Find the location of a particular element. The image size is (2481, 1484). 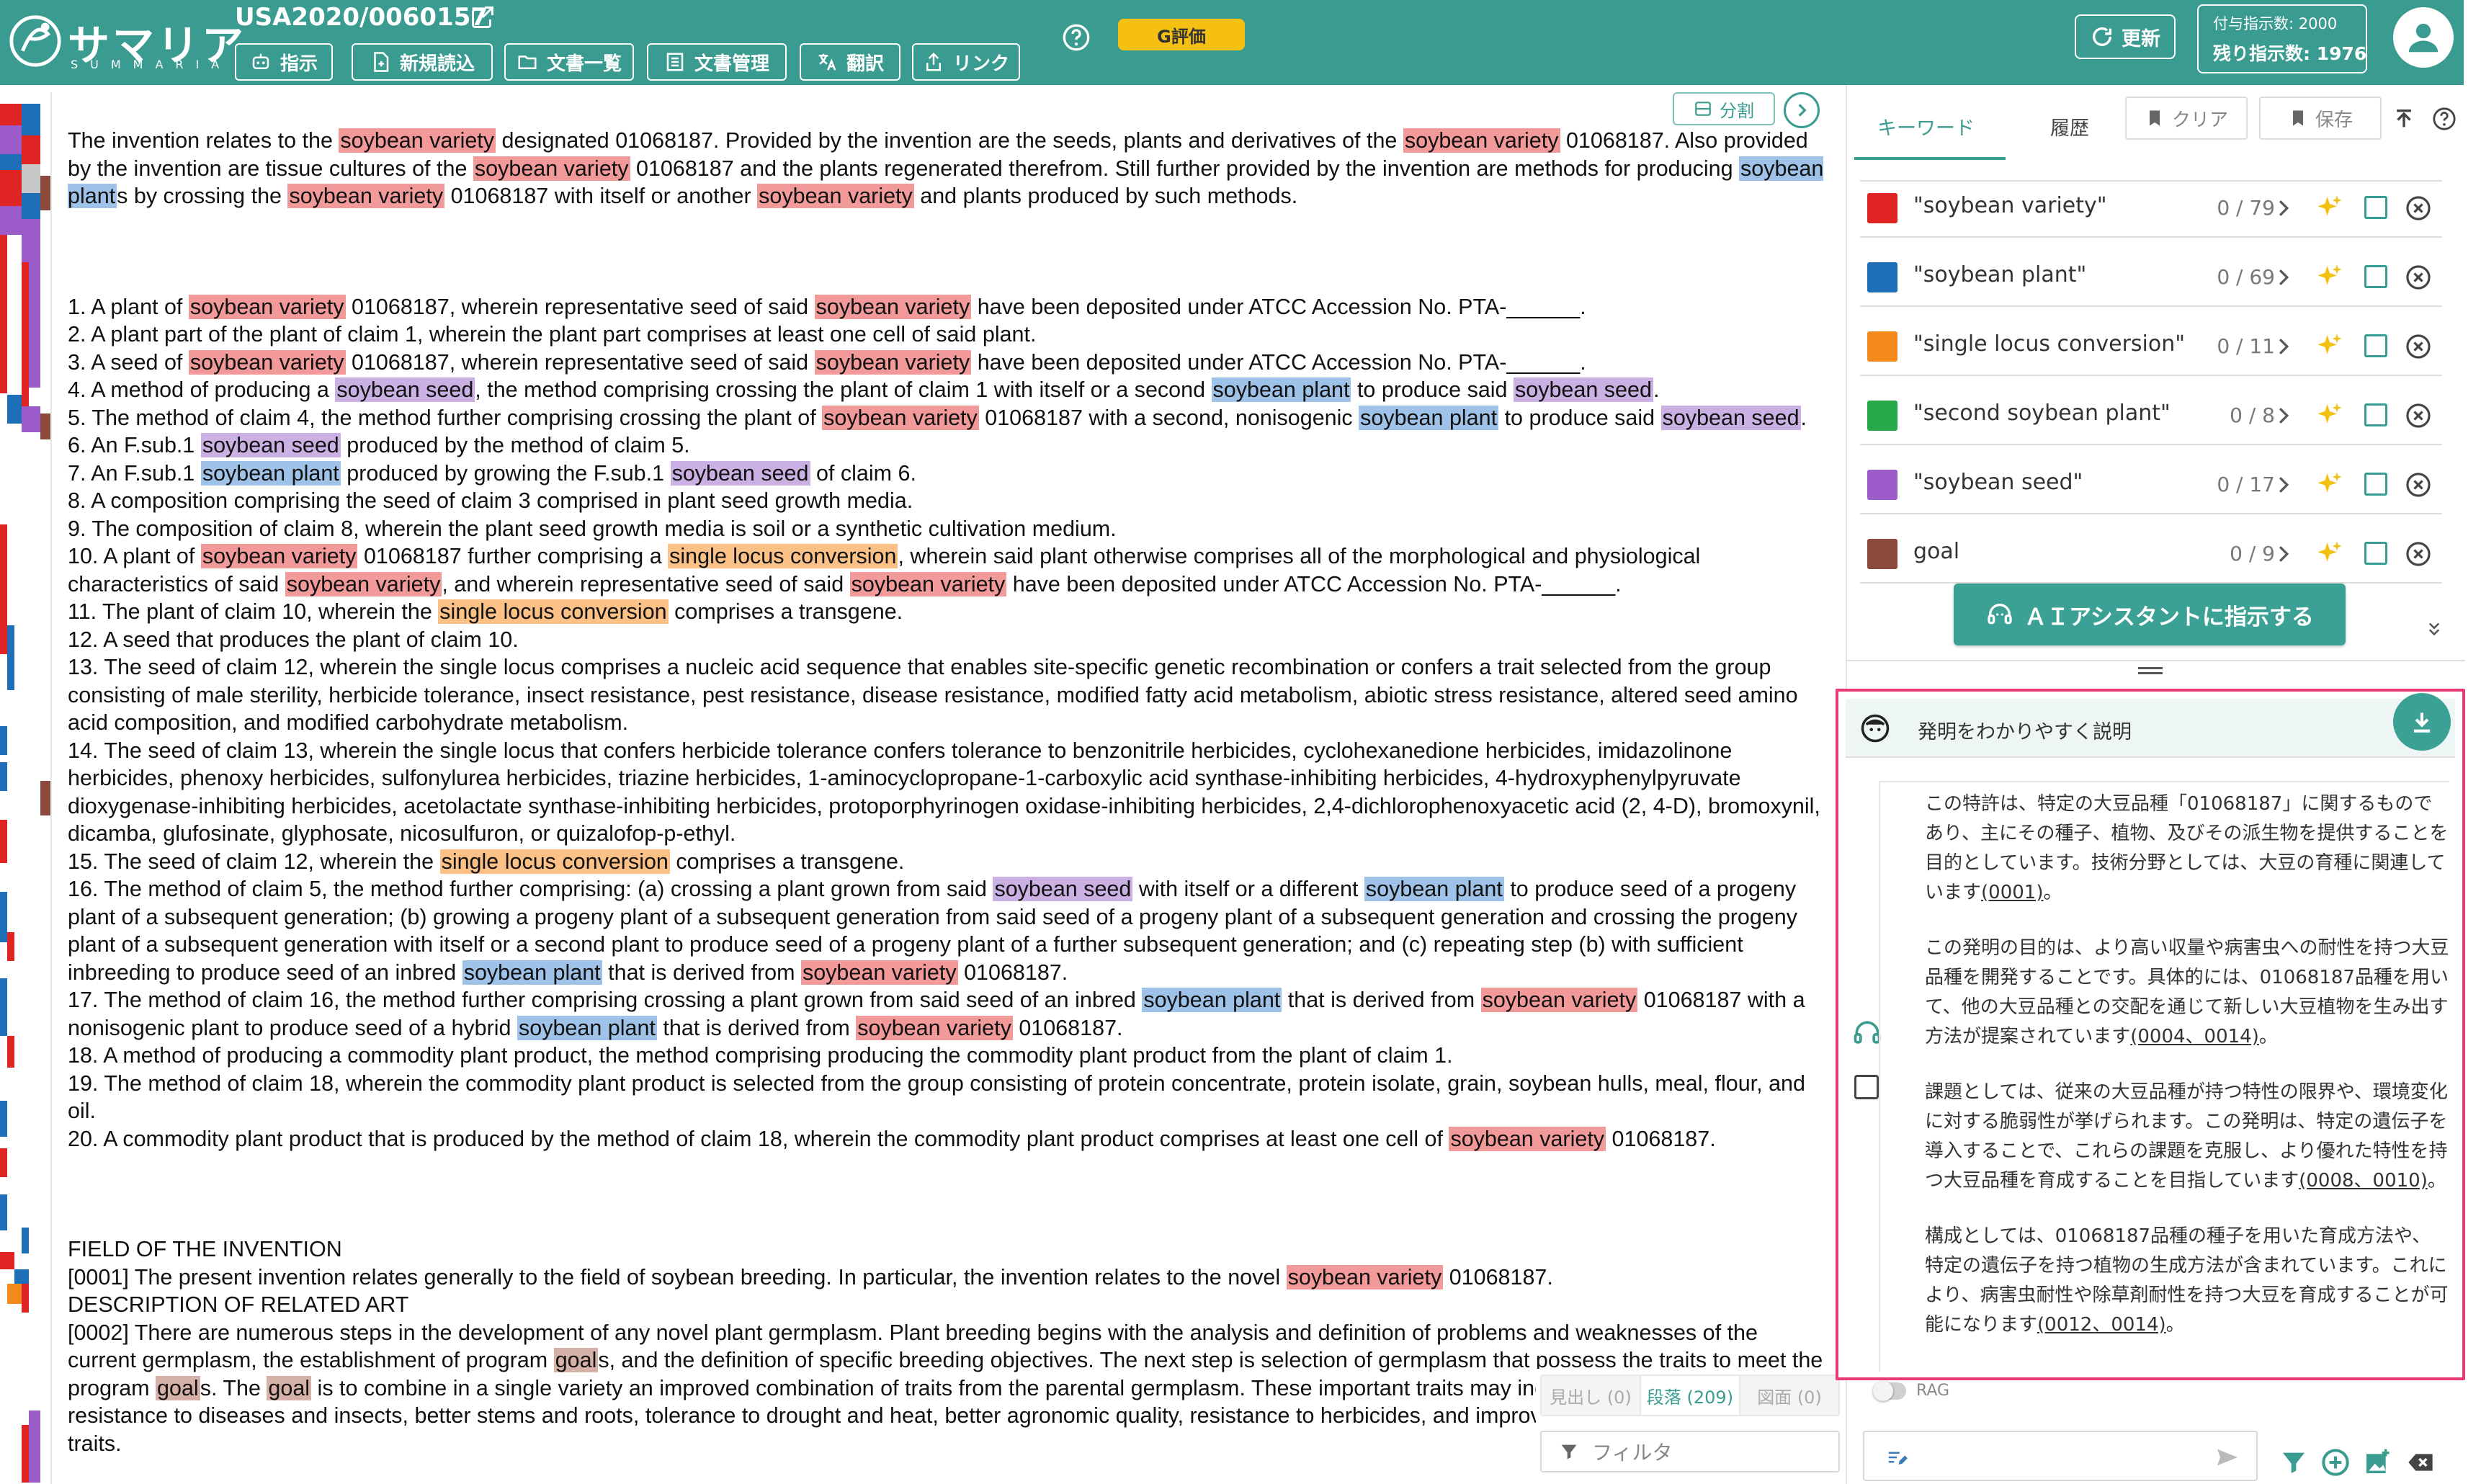

filter-input: フィルタ is located at coordinates (1690, 1452).